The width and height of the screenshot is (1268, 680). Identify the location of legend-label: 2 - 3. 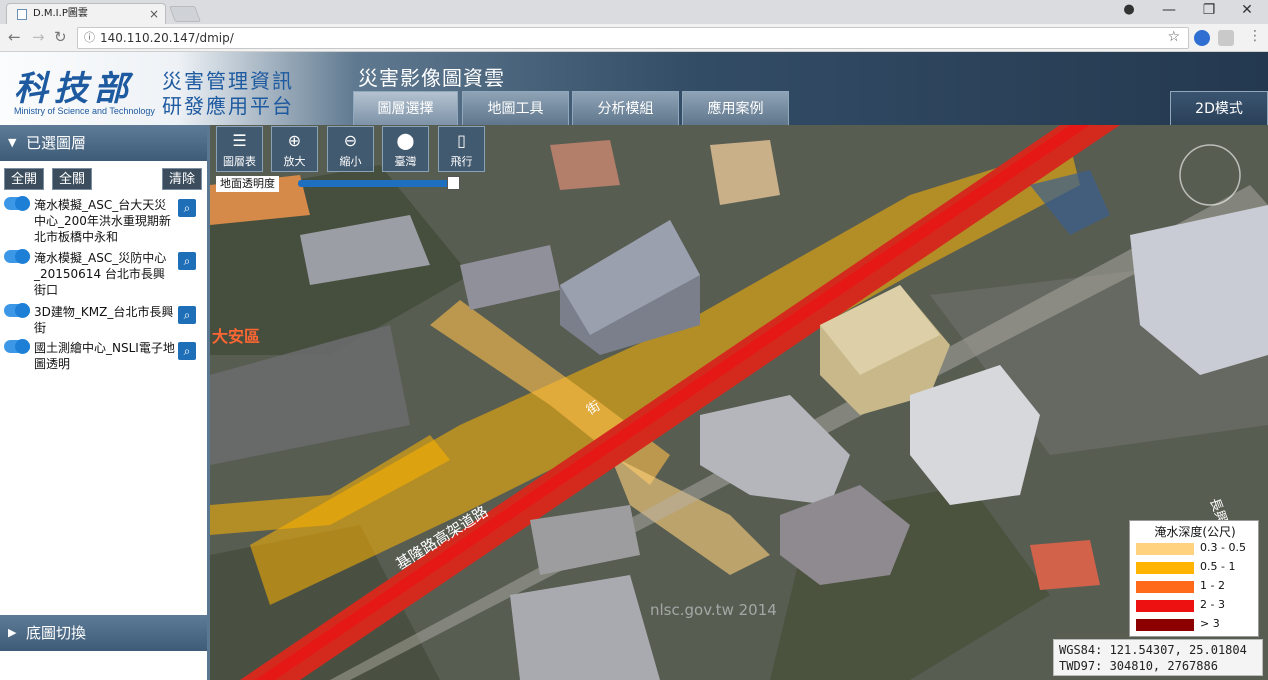
(1212, 604).